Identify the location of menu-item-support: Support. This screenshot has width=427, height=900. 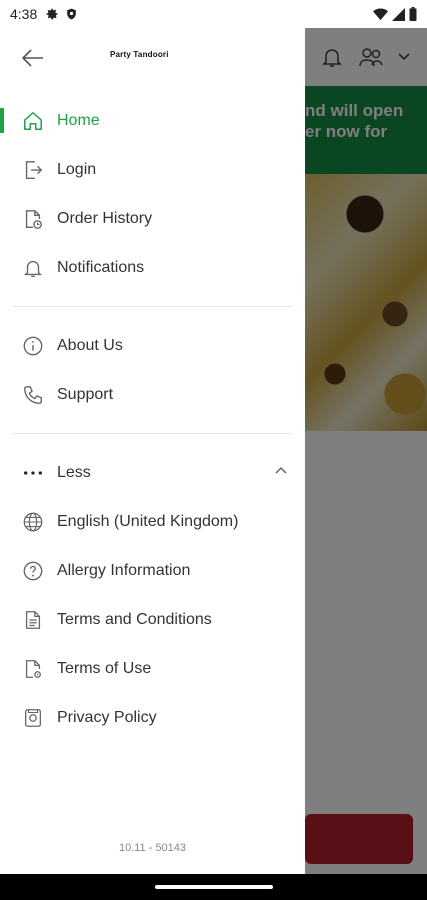
(152, 394).